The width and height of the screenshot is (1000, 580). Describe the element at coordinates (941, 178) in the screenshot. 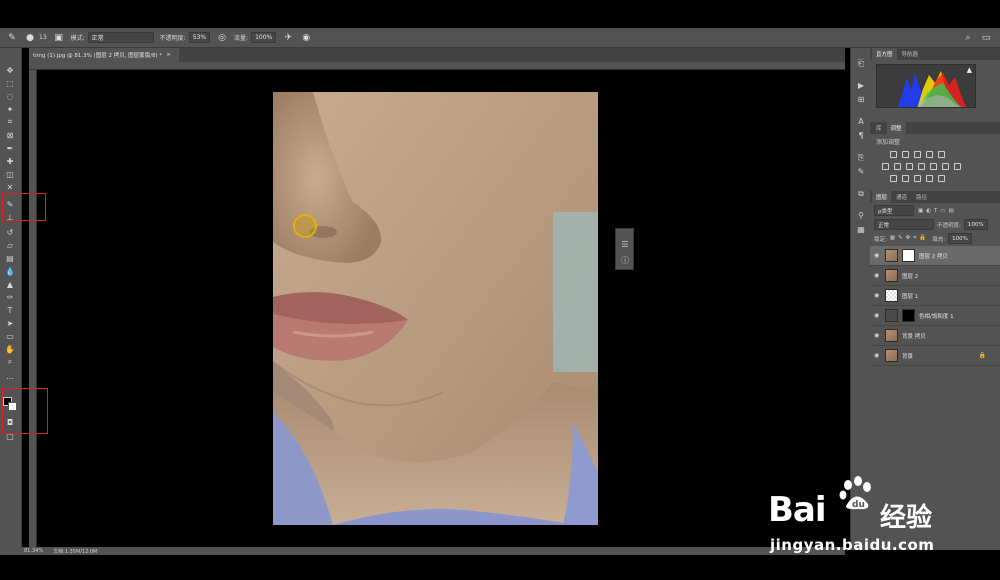

I see `gradient-map-icon` at that location.